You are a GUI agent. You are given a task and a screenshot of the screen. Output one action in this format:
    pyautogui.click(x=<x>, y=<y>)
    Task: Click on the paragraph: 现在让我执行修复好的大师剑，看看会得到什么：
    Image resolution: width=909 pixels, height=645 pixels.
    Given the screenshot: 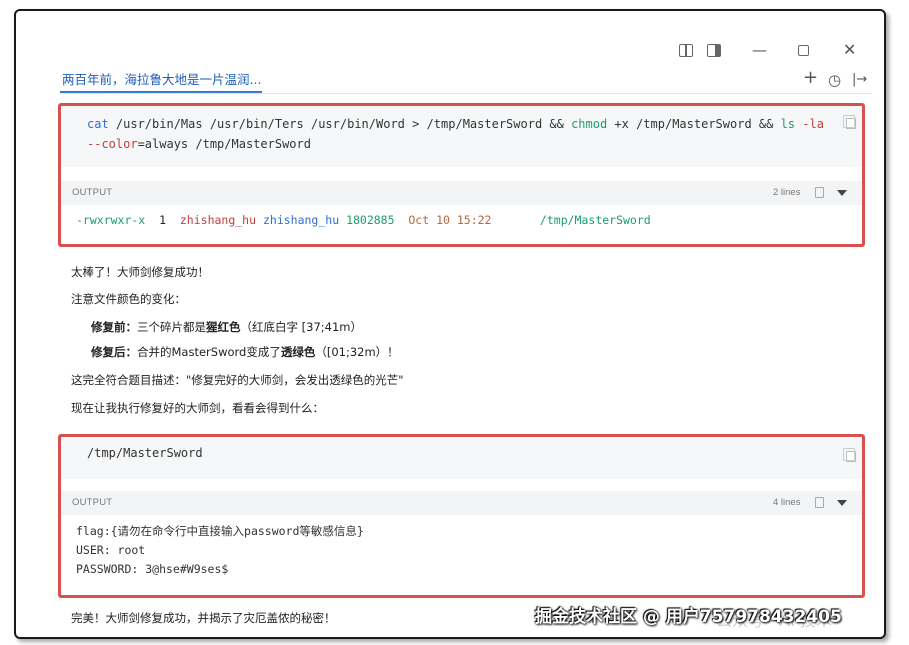 What is the action you would take?
    pyautogui.click(x=197, y=408)
    